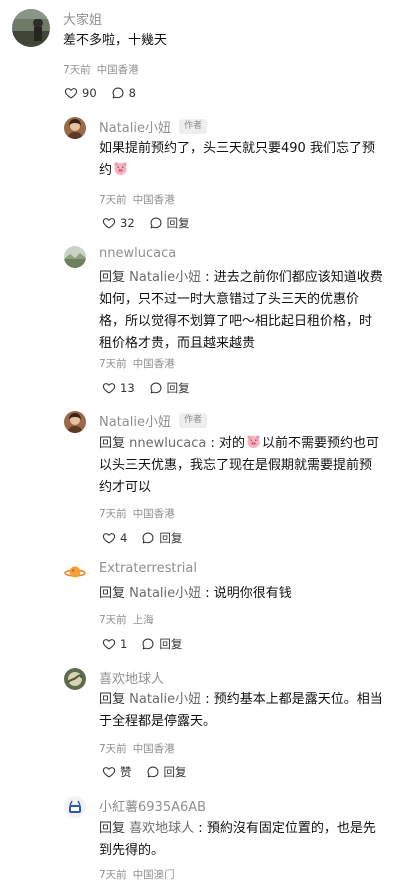  What do you see at coordinates (153, 875) in the screenshot?
I see `comment-location: 中国澳门` at bounding box center [153, 875].